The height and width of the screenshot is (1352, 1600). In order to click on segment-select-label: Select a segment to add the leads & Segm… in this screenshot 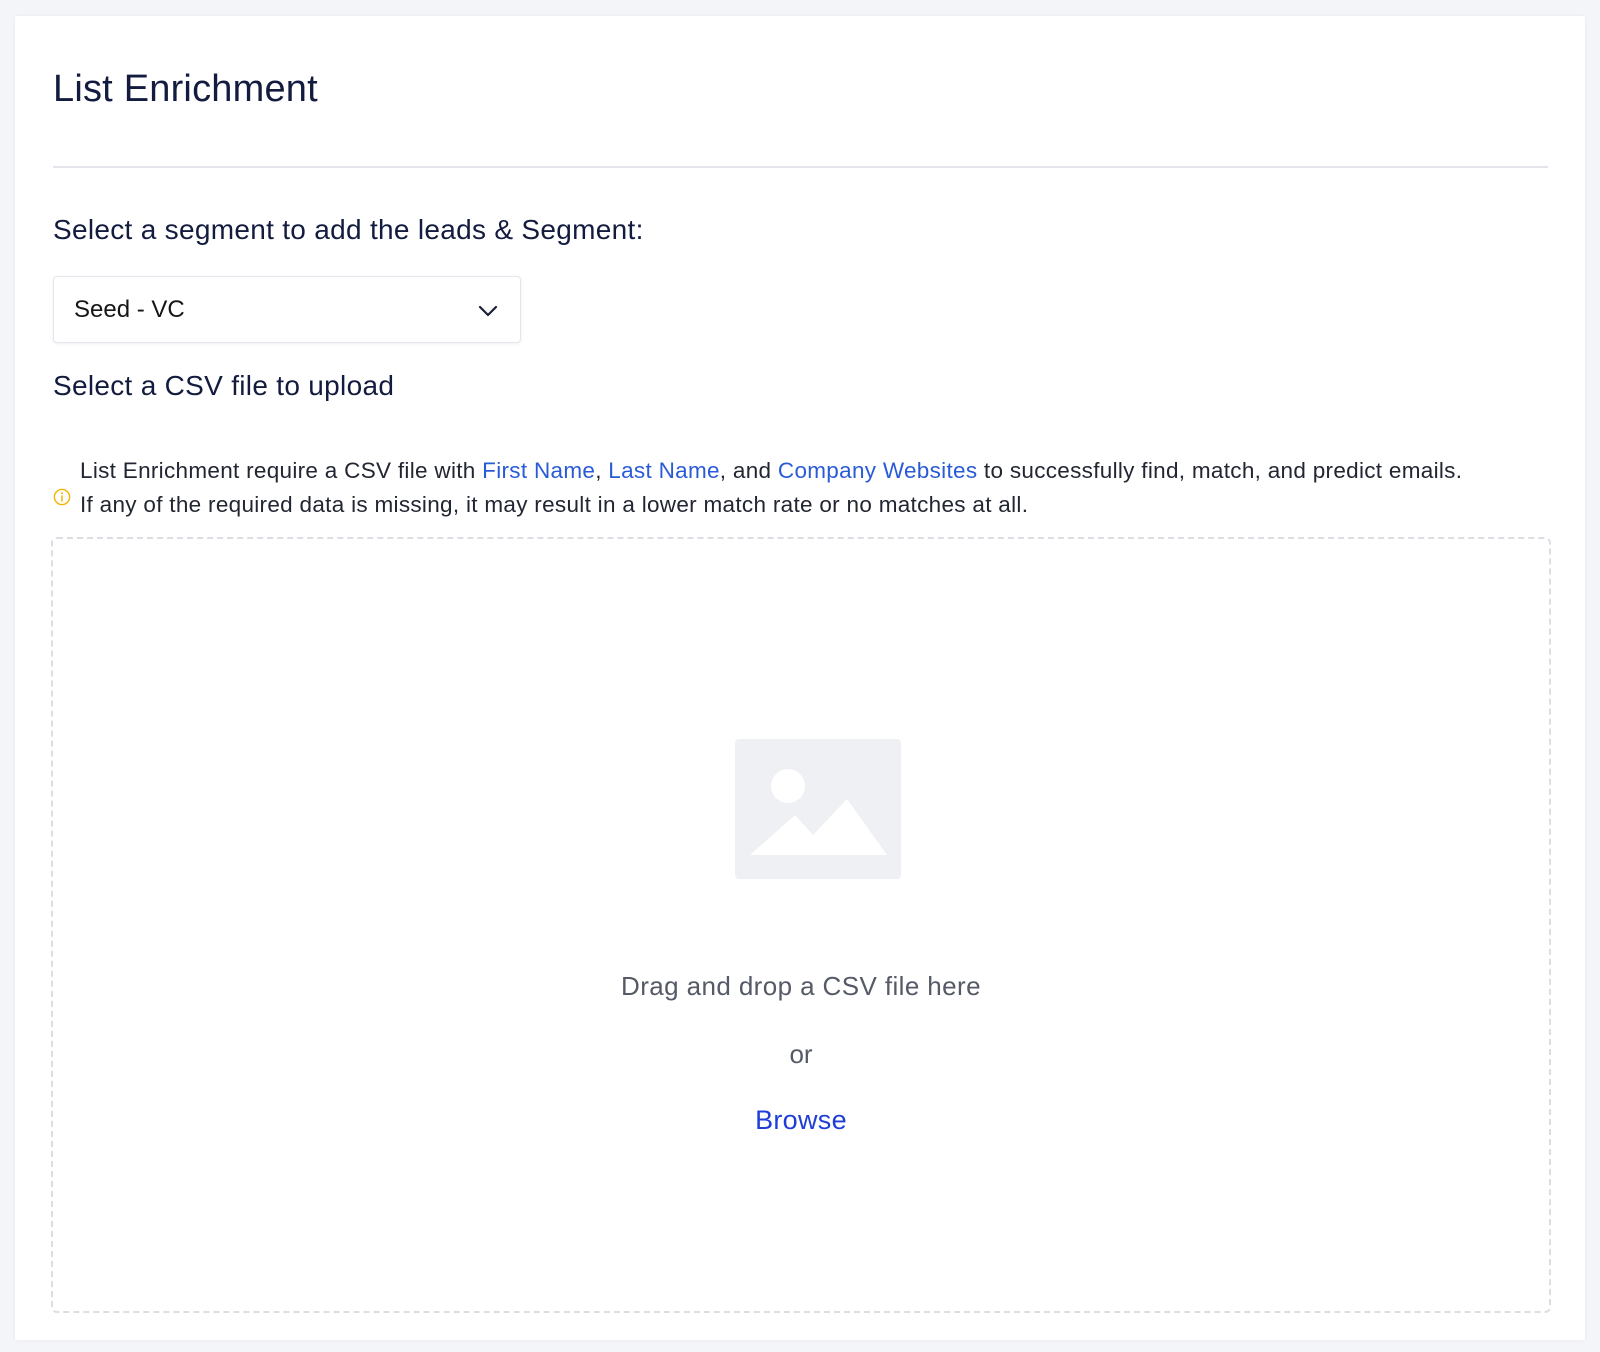, I will do `click(348, 229)`.